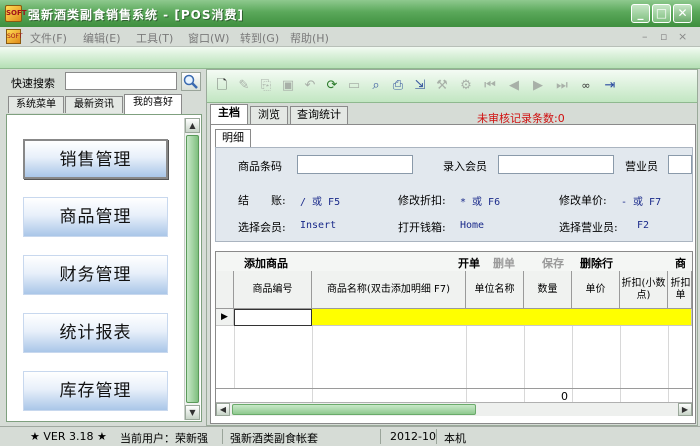  What do you see at coordinates (472, 225) in the screenshot?
I see `open-cashbox-hotkey: Home` at bounding box center [472, 225].